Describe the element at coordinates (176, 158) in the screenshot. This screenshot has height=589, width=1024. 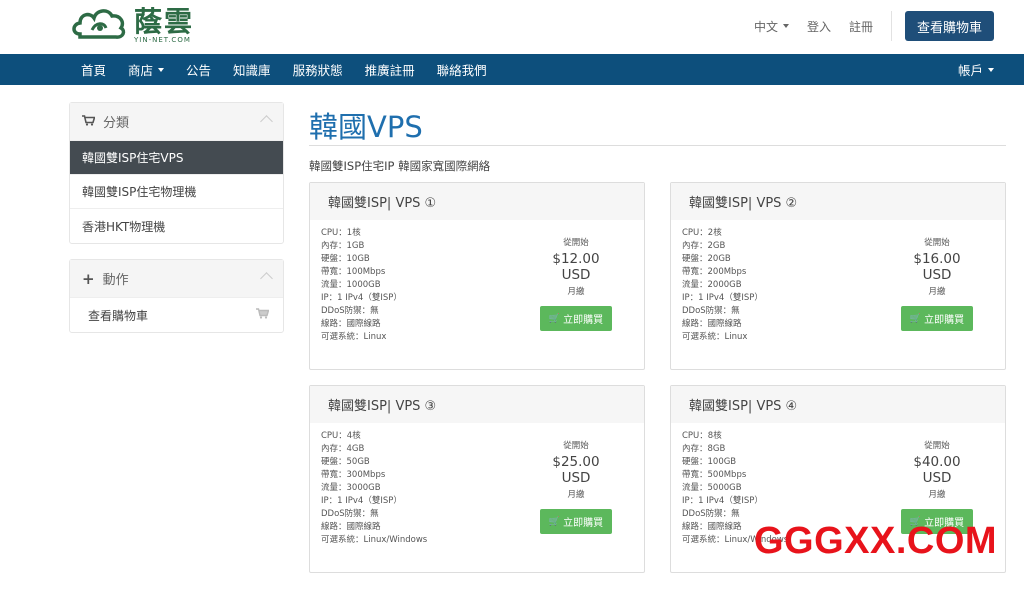
I see `category-item-kr-vps: 韓國雙ISP住宅VPS` at that location.